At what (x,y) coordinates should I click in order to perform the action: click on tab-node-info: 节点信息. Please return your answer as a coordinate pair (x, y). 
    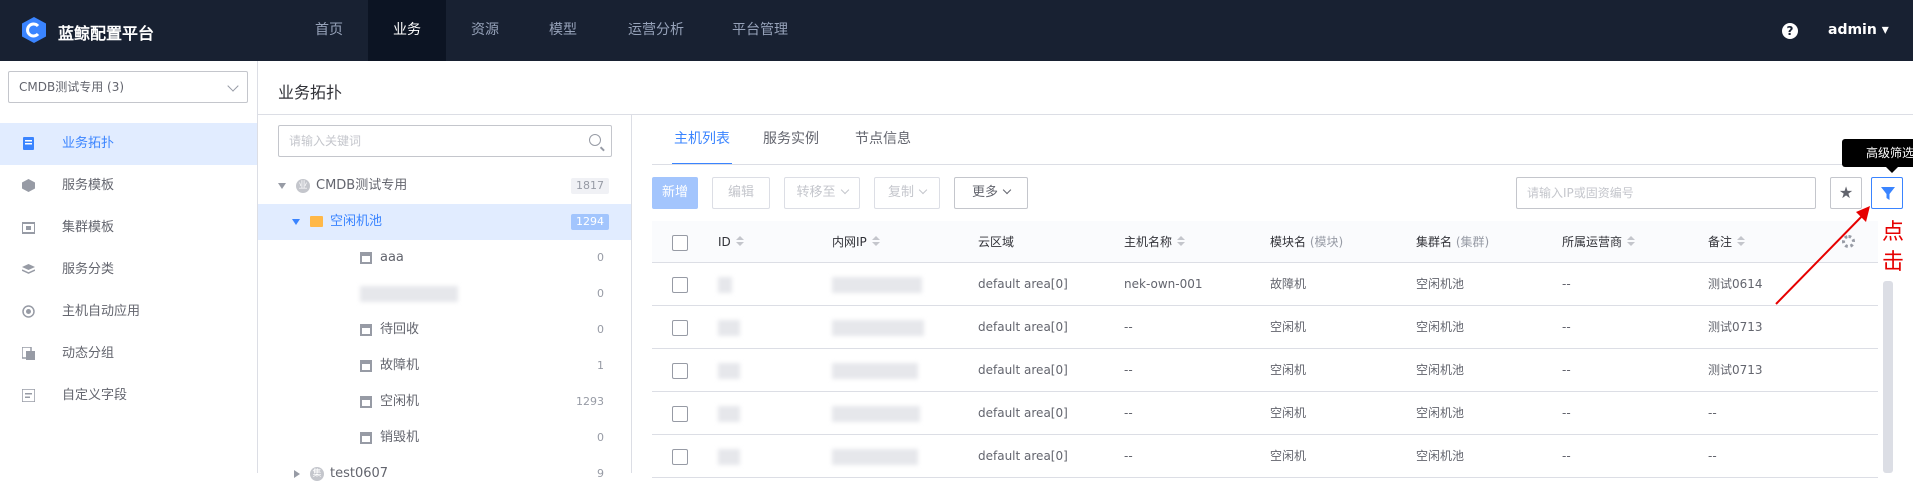
    Looking at the image, I should click on (883, 140).